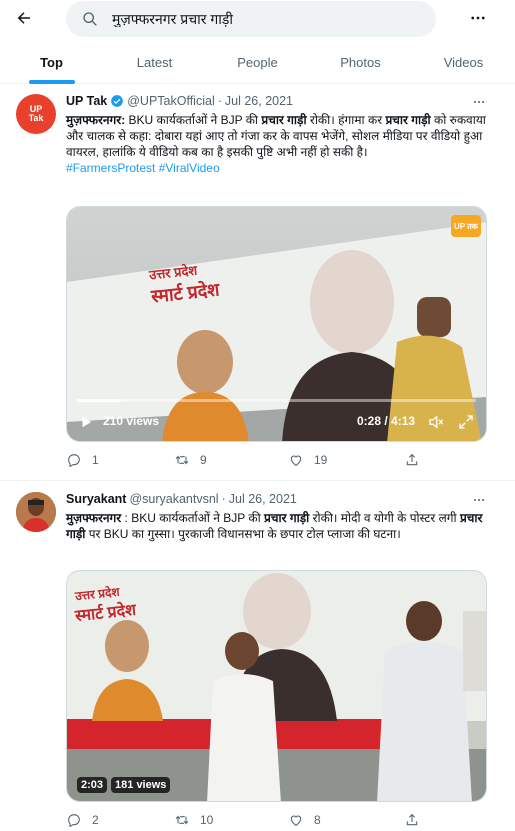  What do you see at coordinates (321, 460) in the screenshot?
I see `like-count: 19` at bounding box center [321, 460].